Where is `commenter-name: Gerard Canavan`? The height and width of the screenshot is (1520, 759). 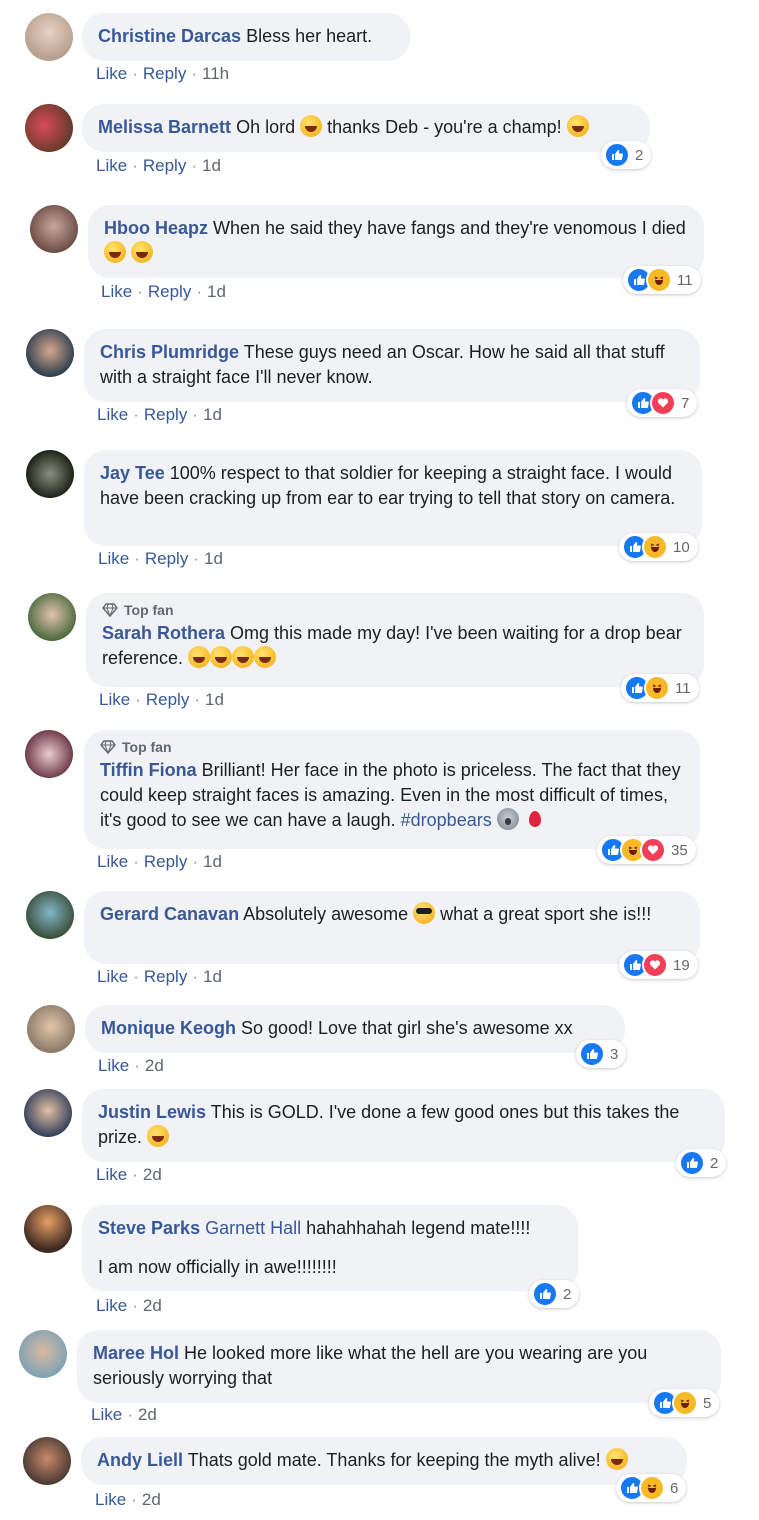
commenter-name: Gerard Canavan is located at coordinates (169, 914).